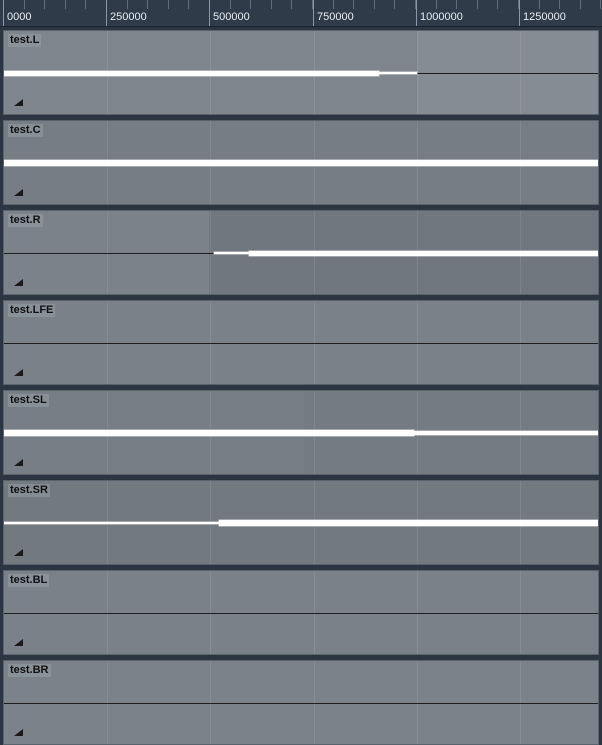 The height and width of the screenshot is (745, 602). I want to click on audio-track: test.LFE, so click(301, 342).